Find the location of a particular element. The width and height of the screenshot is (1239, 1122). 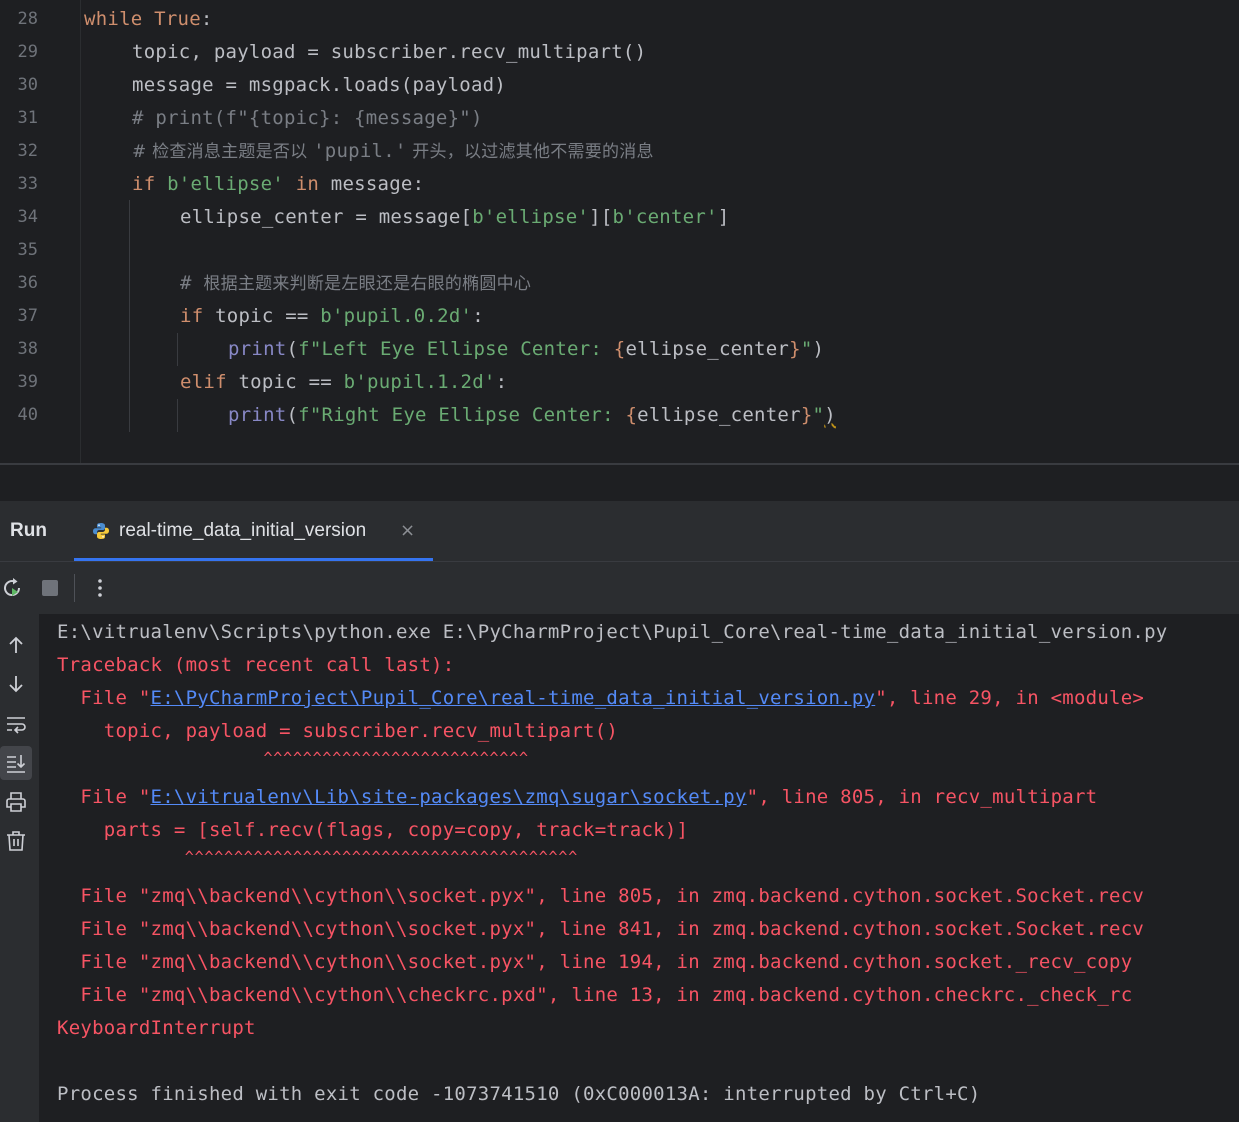

code-line-32: # 检查消息主题是否以 'pupil.' 开头，以过滤其他不需要的消息 is located at coordinates (393, 152).